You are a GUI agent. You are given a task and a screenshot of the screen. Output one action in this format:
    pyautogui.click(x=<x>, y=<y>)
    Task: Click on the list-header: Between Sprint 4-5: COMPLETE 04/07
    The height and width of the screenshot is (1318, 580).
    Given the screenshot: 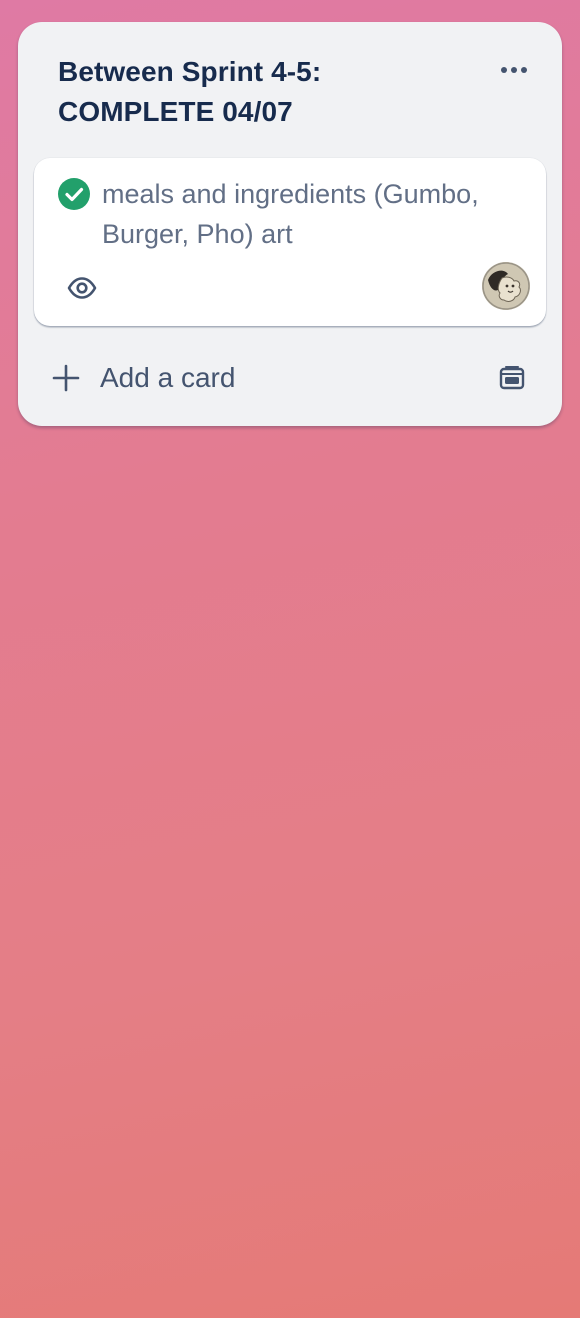 What is the action you would take?
    pyautogui.click(x=268, y=92)
    